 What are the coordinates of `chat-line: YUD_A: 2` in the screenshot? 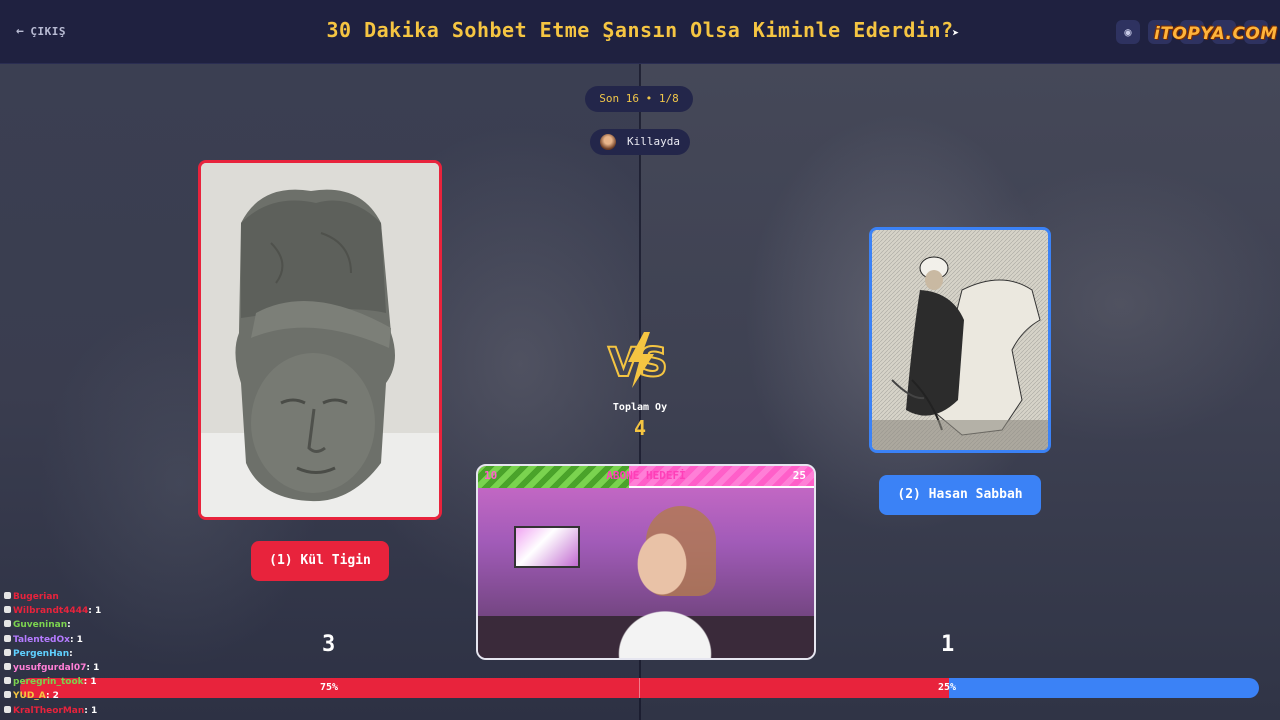 It's located at (64, 696).